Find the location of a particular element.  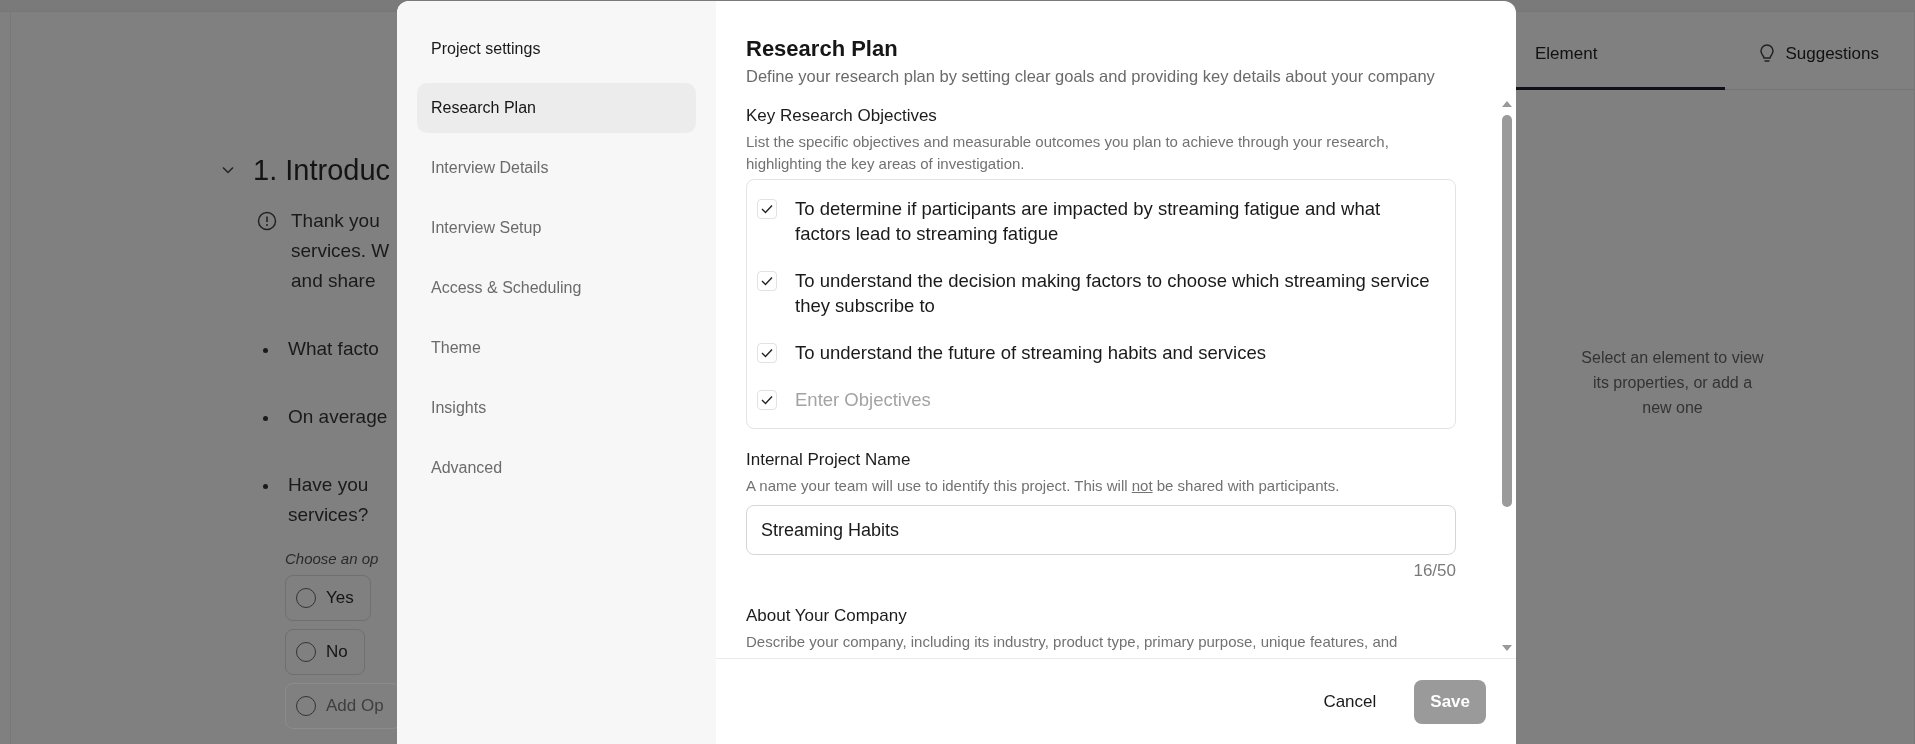

info-icon is located at coordinates (267, 221).